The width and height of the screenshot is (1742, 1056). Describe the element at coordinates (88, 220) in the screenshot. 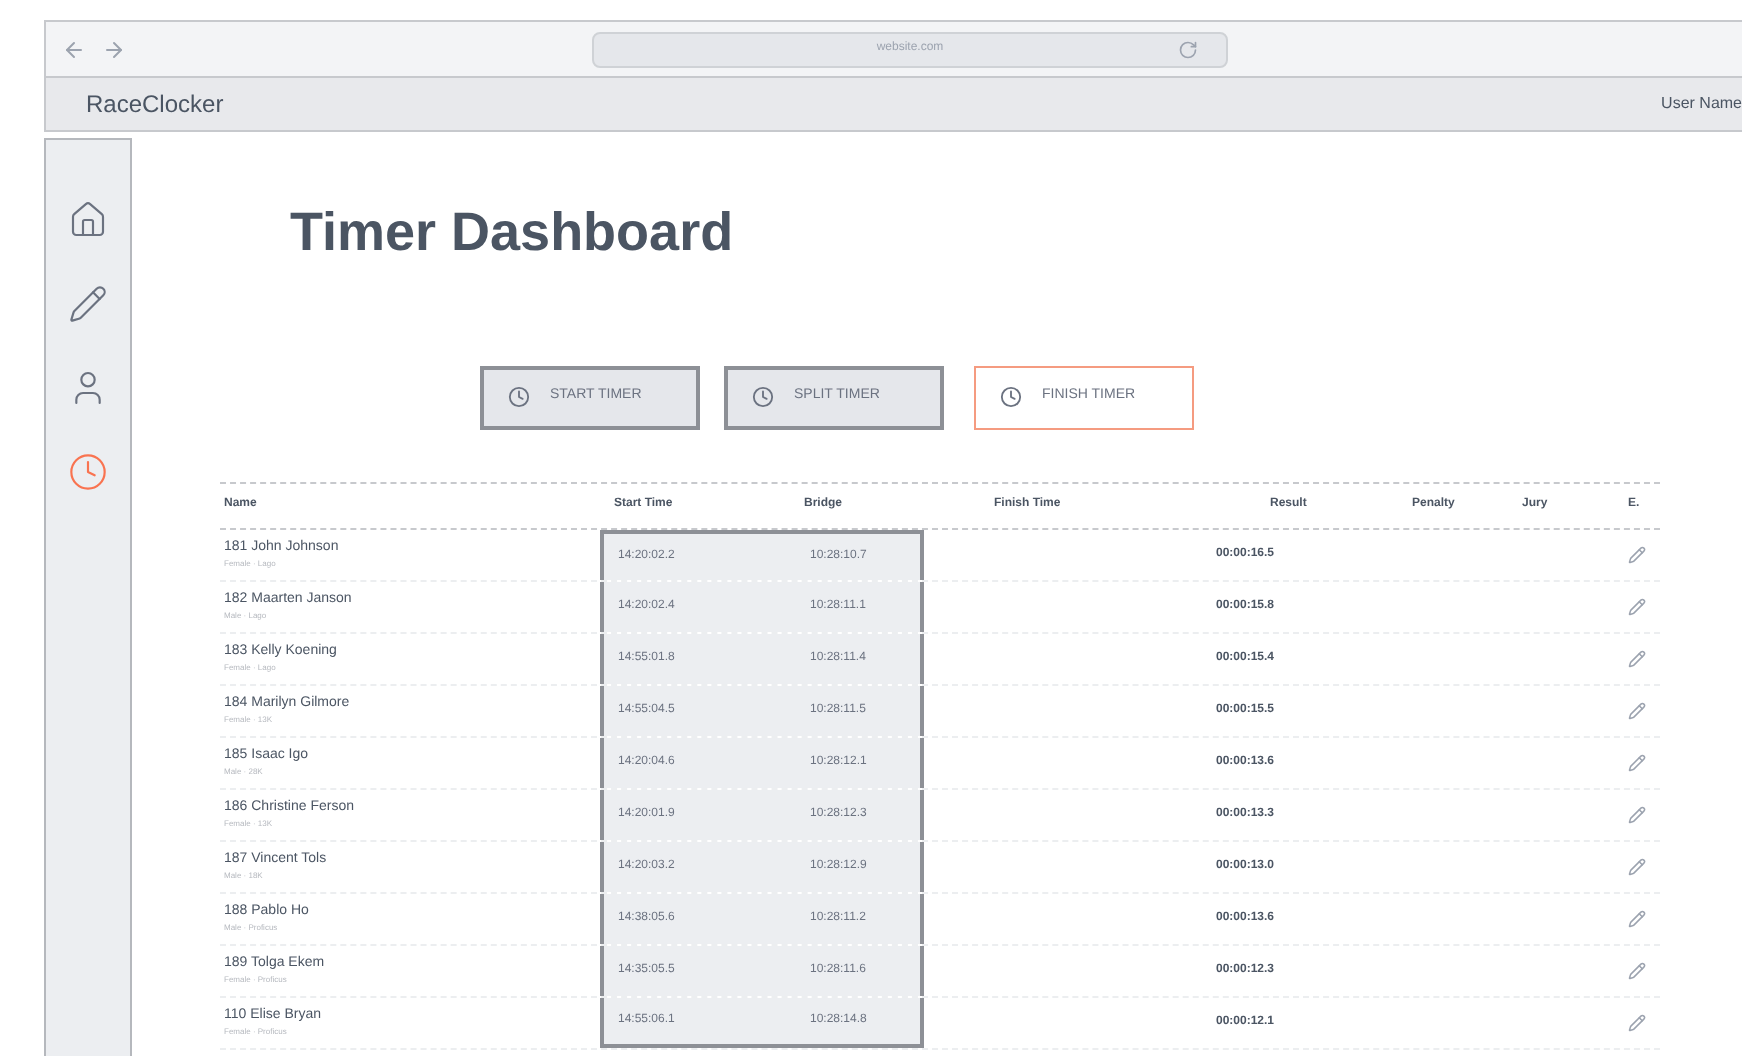

I see `home-icon` at that location.